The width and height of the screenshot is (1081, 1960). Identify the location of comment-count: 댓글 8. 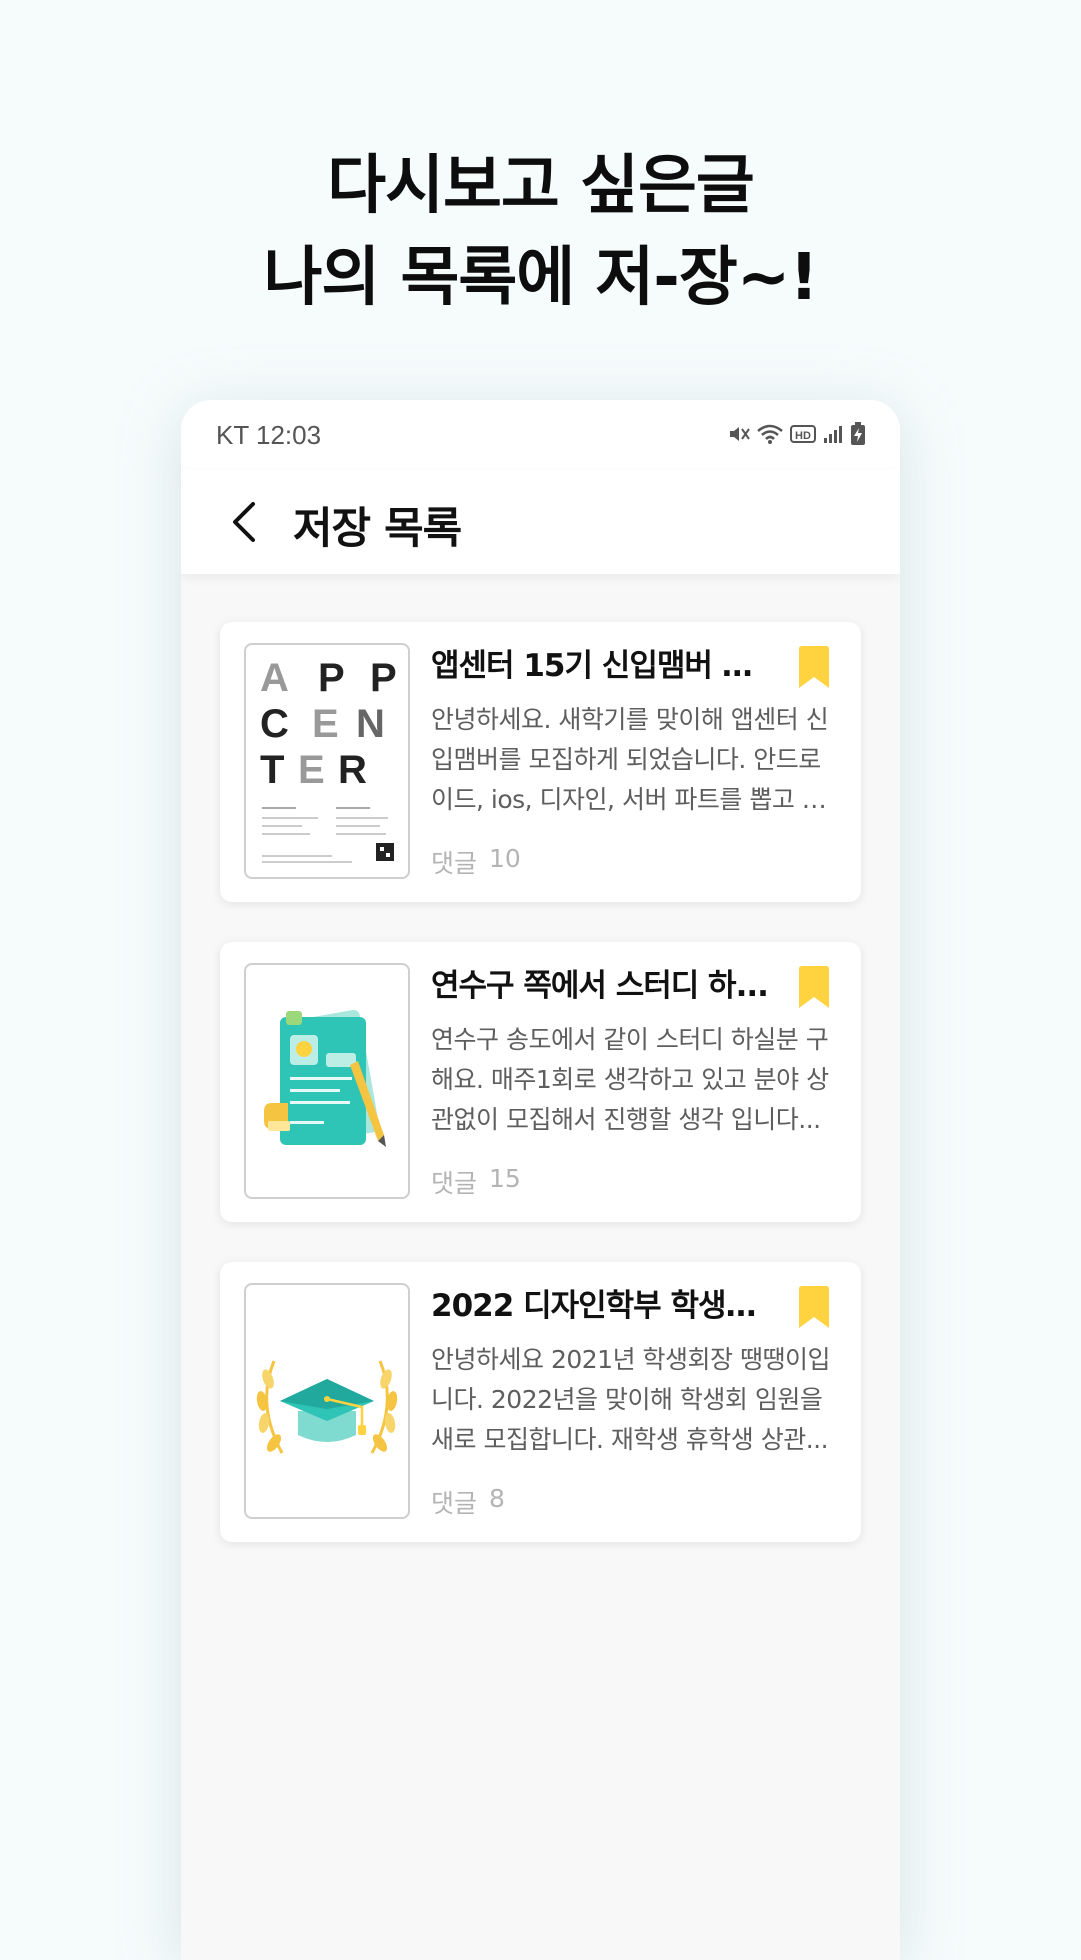
(468, 1502).